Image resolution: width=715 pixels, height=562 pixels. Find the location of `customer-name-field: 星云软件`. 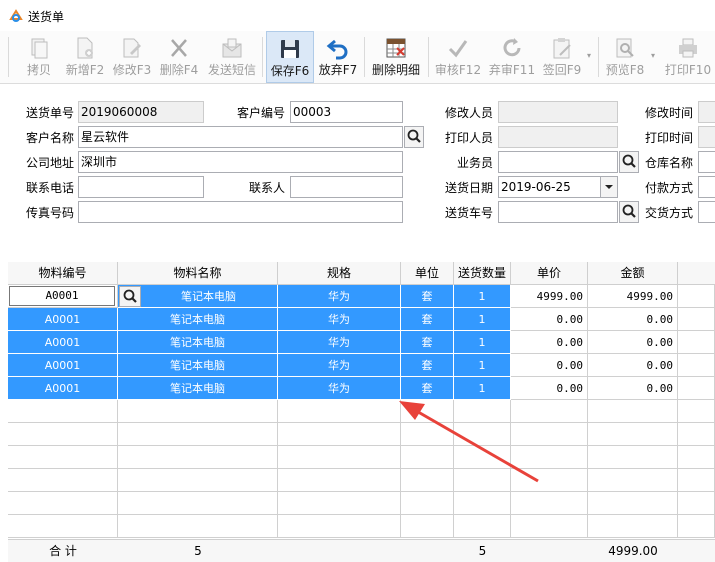

customer-name-field: 星云软件 is located at coordinates (240, 137).